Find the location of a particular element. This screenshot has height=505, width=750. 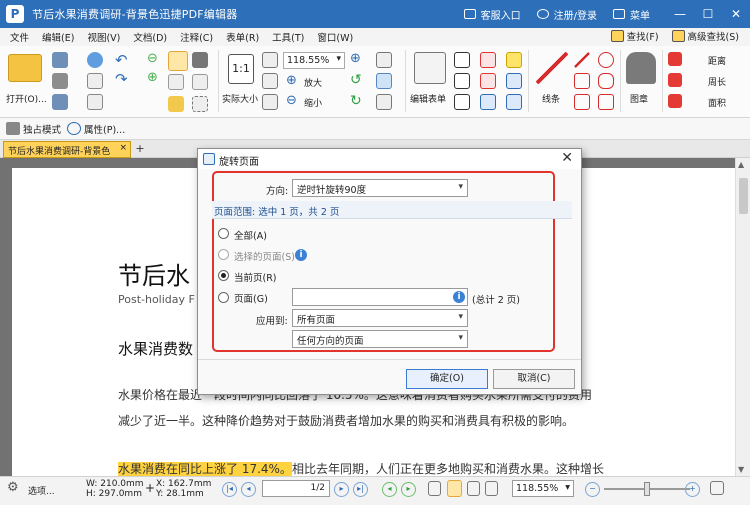

pages-input is located at coordinates (380, 297).